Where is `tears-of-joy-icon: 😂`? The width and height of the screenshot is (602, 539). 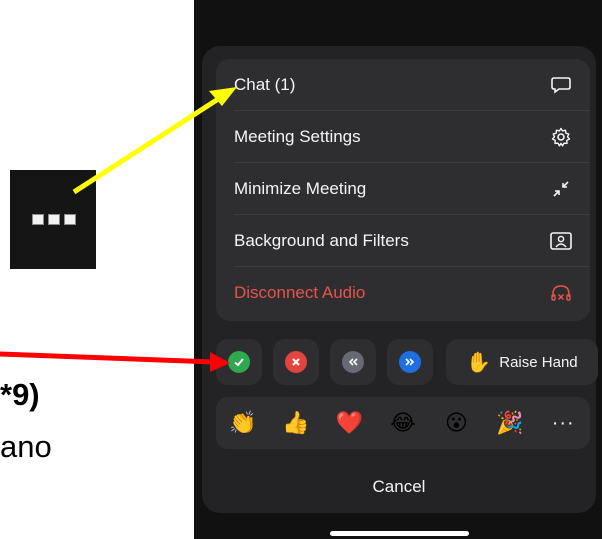
tears-of-joy-icon: 😂 is located at coordinates (403, 423).